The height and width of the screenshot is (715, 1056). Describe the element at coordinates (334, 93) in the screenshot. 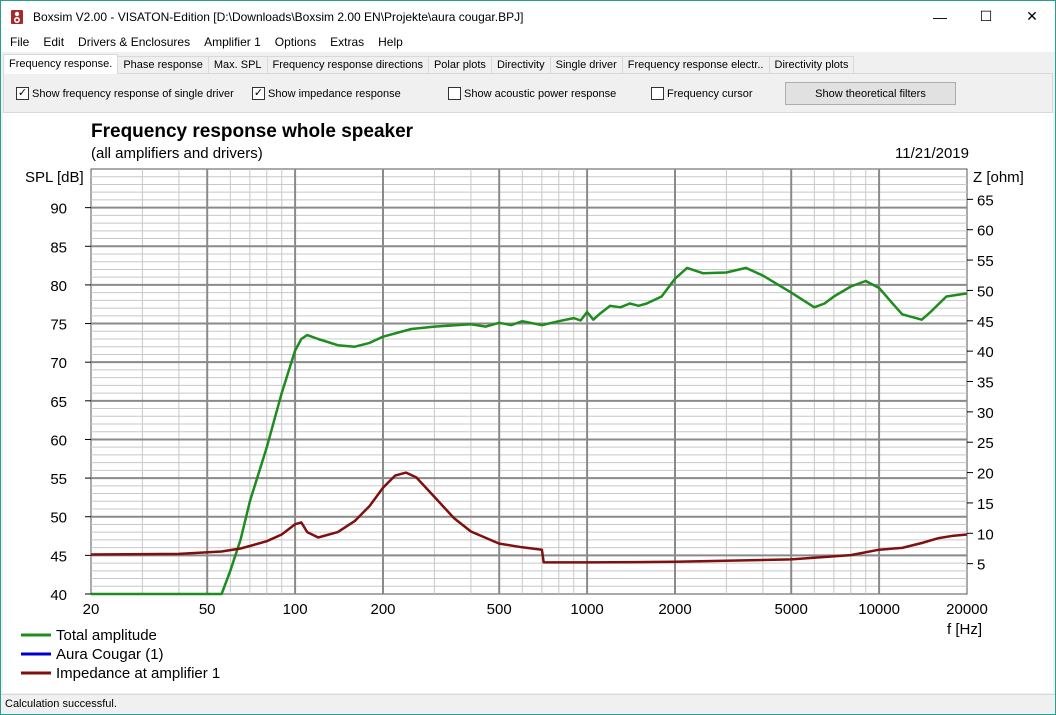

I see `checkbox-impedance-label: Show impedance response` at that location.